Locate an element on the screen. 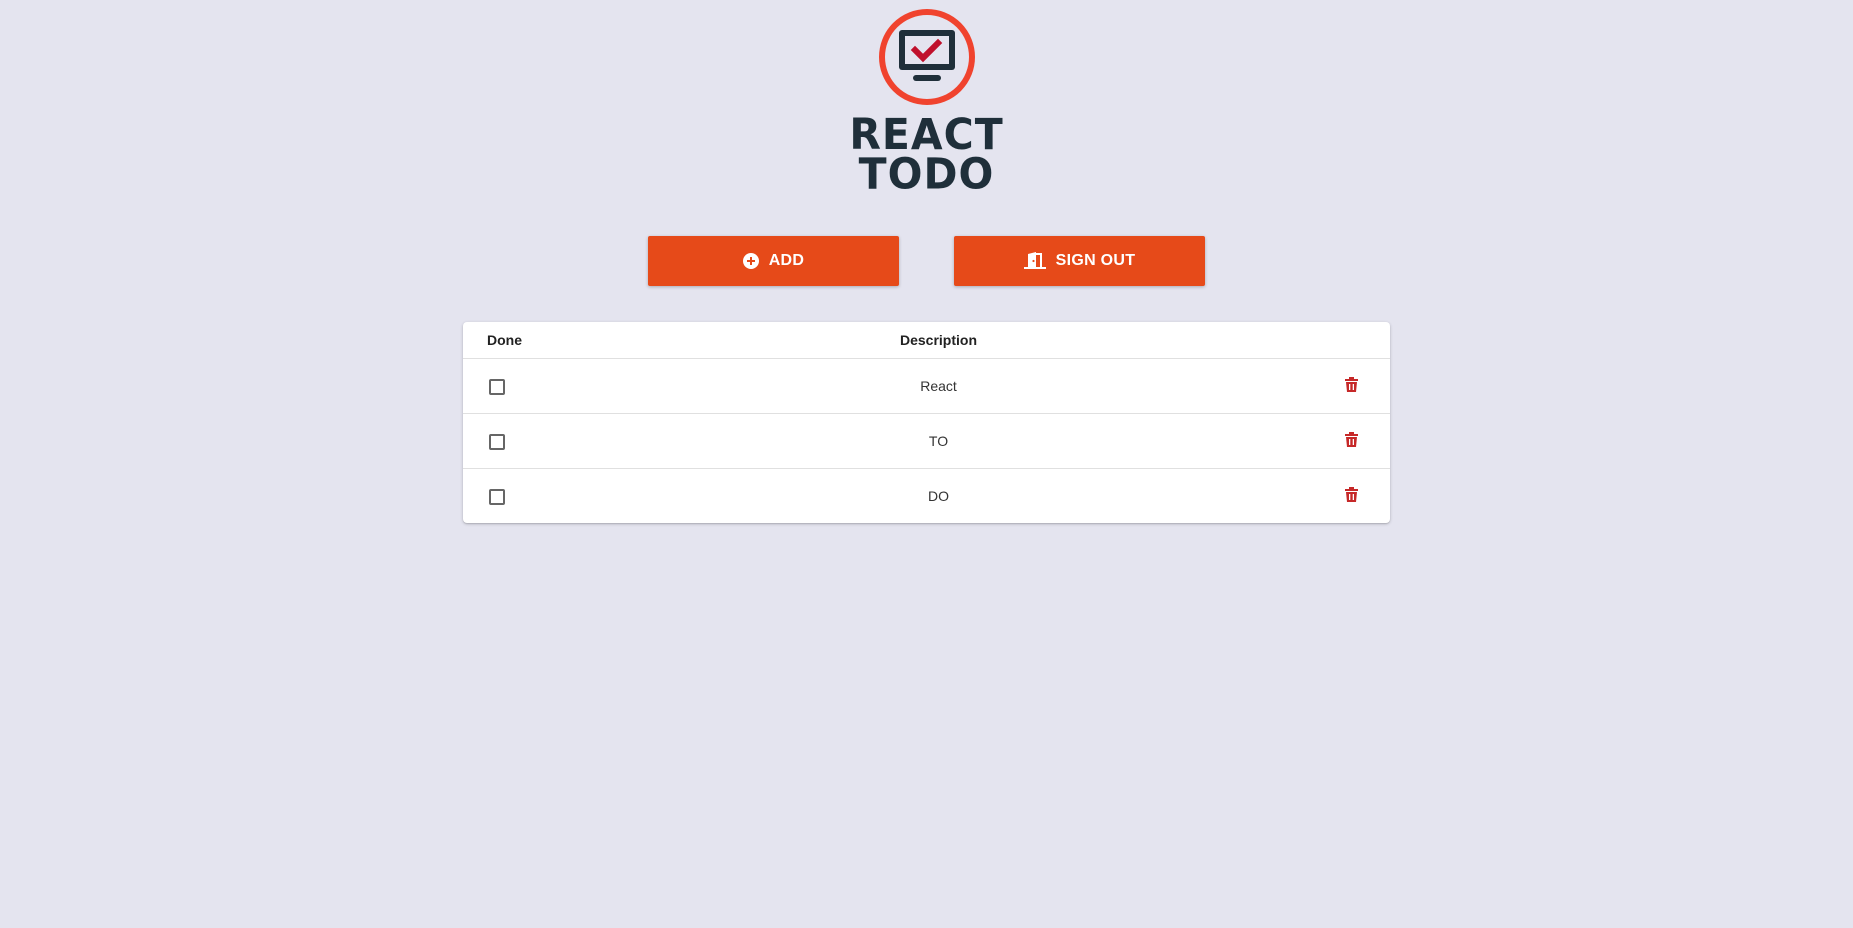  add-button: ADD is located at coordinates (773, 261).